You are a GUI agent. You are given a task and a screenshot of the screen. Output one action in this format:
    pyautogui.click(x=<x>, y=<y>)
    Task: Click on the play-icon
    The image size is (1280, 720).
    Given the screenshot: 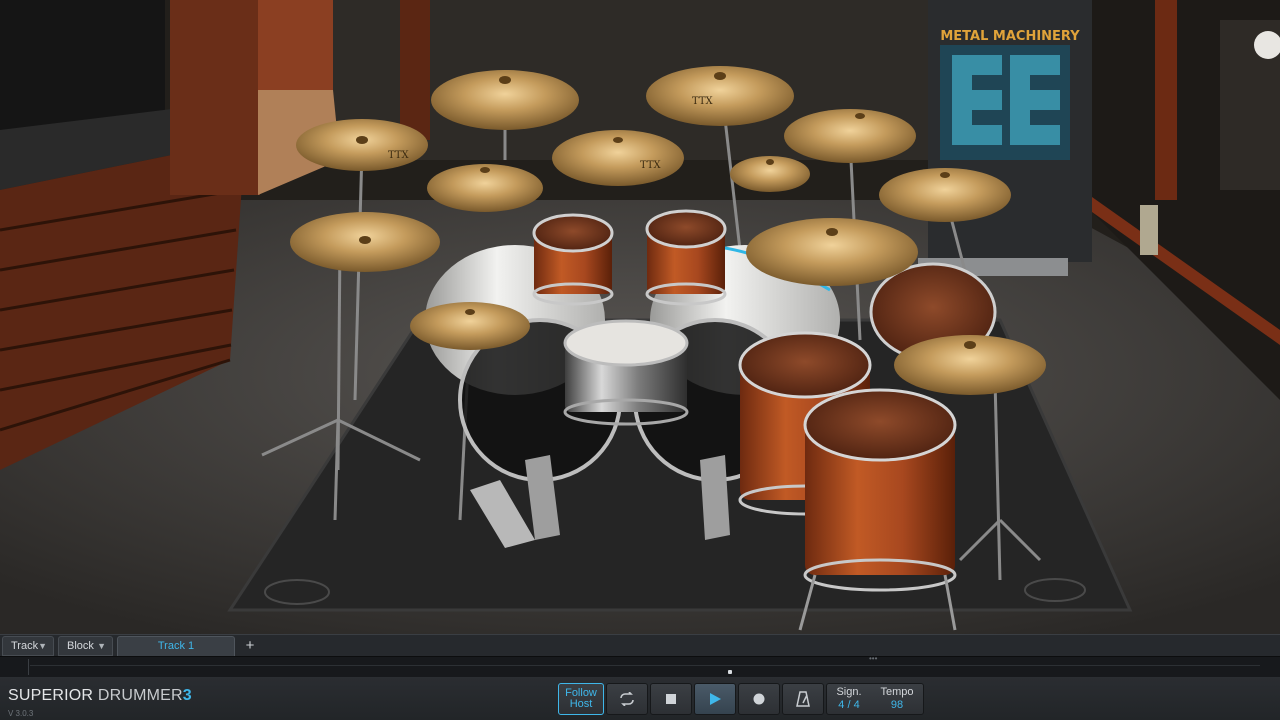 What is the action you would take?
    pyautogui.click(x=715, y=699)
    